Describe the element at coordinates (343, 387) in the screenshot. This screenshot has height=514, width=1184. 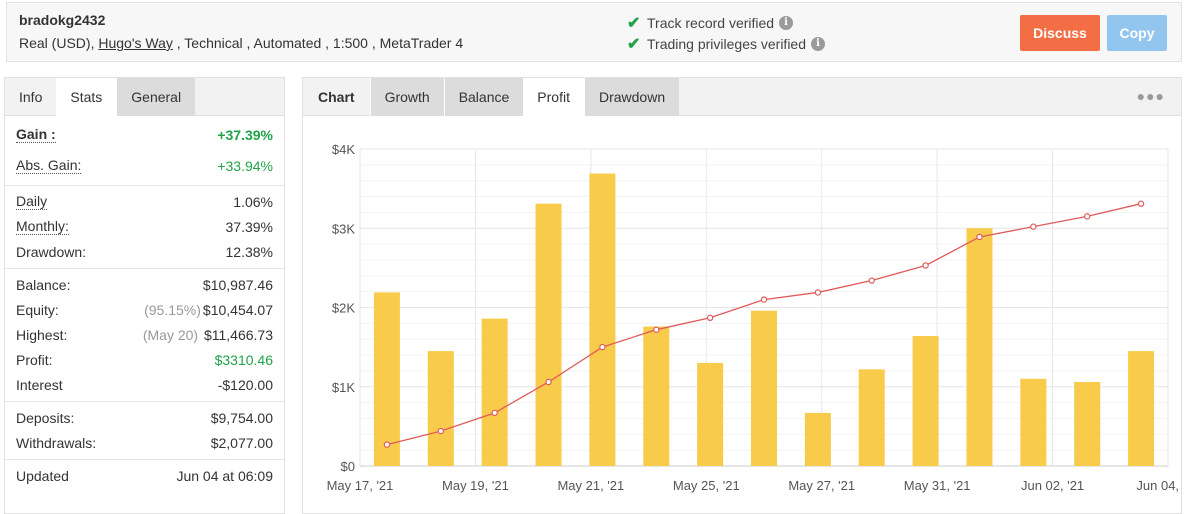
I see `y-tick-label: $1K` at that location.